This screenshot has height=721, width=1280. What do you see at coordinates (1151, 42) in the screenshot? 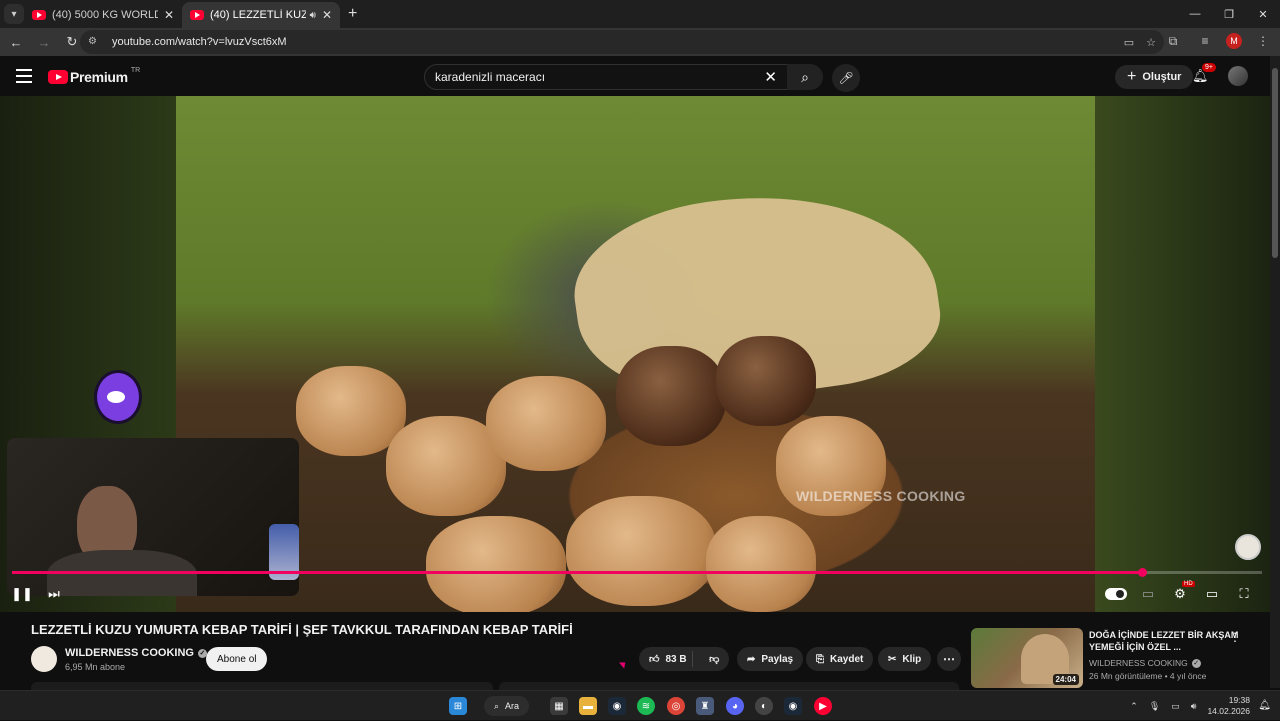
I see `bookmark-star-icon: ☆` at bounding box center [1151, 42].